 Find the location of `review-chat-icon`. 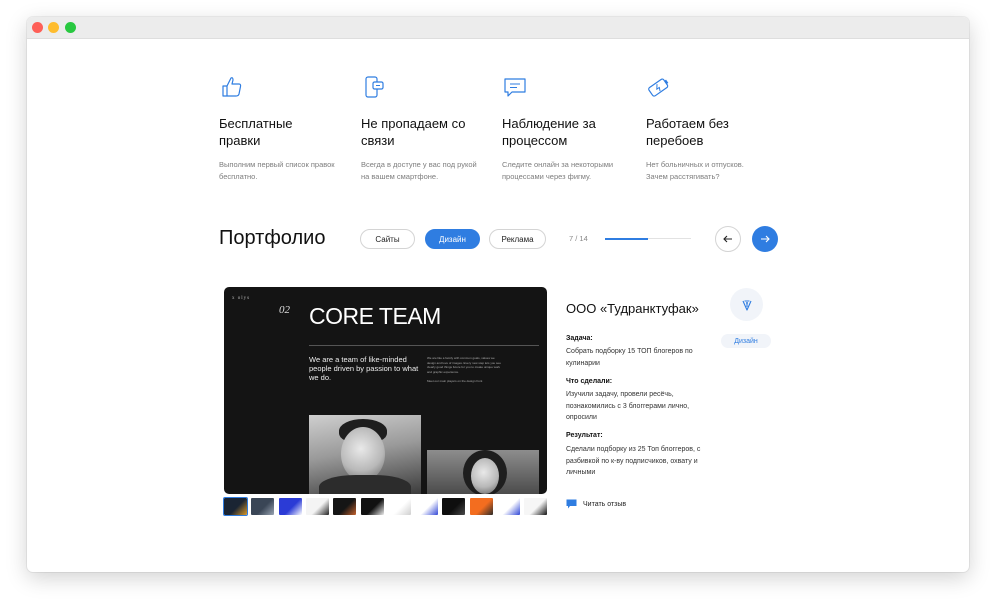

review-chat-icon is located at coordinates (571, 504).